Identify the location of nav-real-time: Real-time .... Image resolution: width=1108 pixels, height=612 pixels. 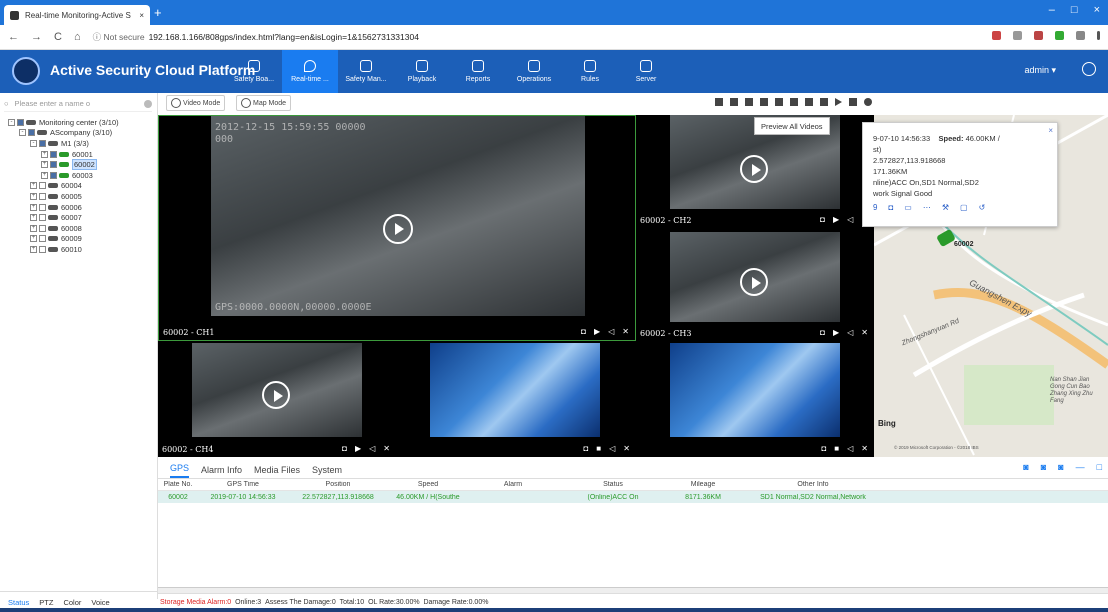
(310, 71).